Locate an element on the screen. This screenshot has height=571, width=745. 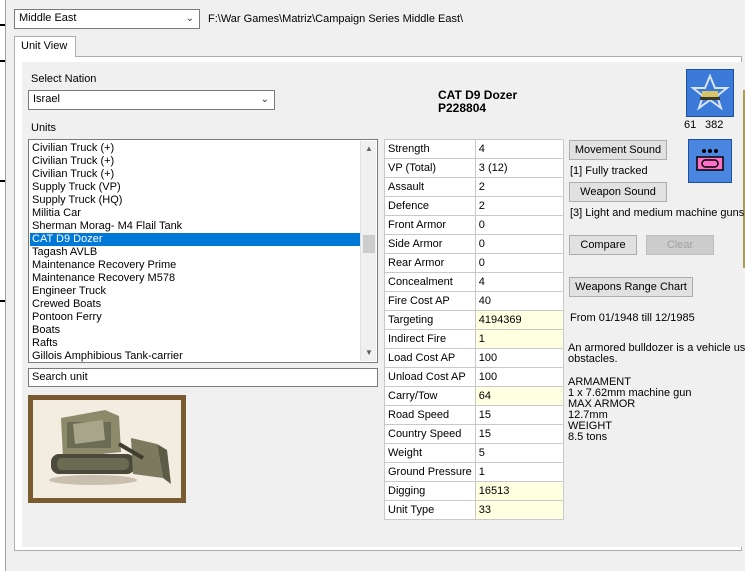
unit-photo-frame is located at coordinates (107, 449).